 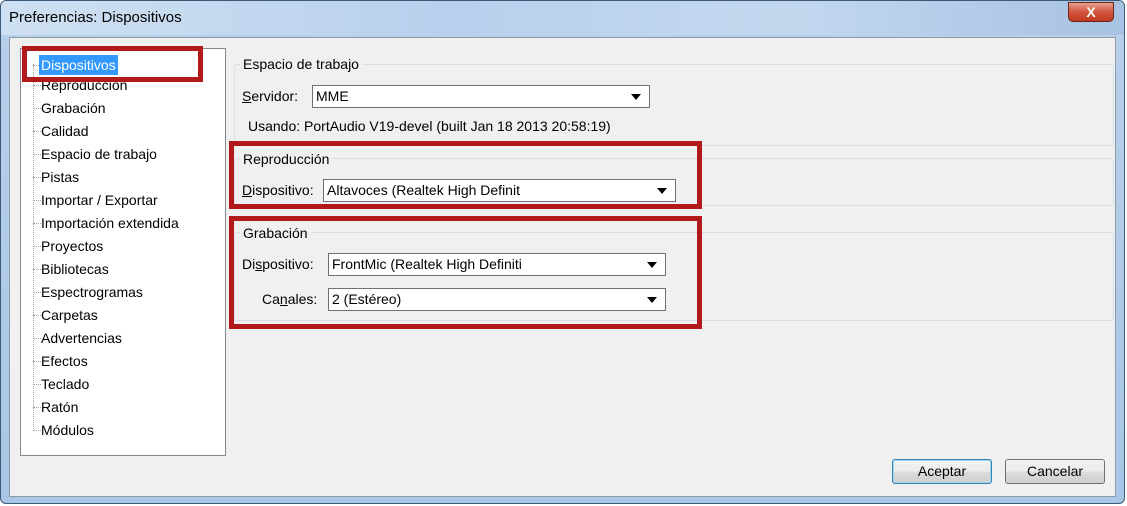 I want to click on tree-connector-line, so click(x=33, y=247).